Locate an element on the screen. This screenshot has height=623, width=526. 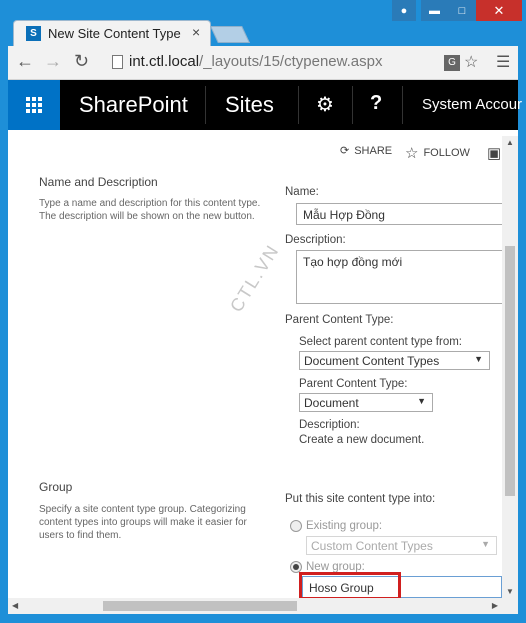
horizontal-scroll-thumb is located at coordinates (200, 606).